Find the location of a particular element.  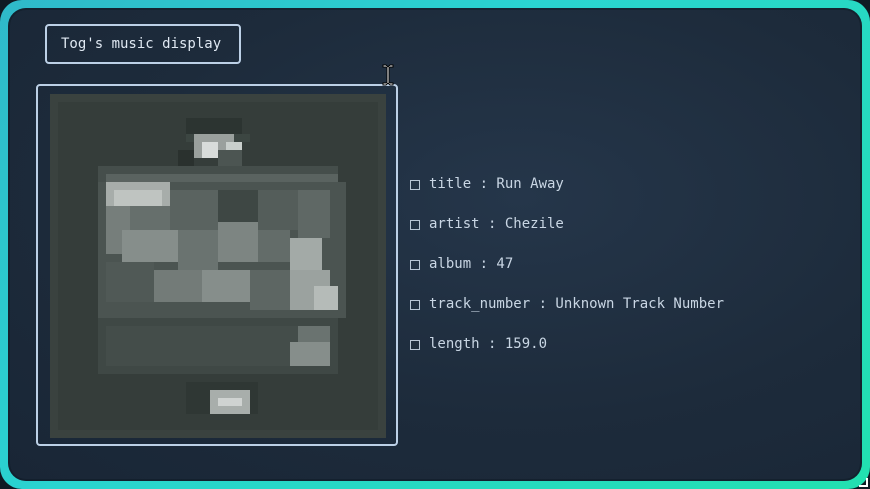

track-info-title-text: title : Run Away is located at coordinates (496, 184).